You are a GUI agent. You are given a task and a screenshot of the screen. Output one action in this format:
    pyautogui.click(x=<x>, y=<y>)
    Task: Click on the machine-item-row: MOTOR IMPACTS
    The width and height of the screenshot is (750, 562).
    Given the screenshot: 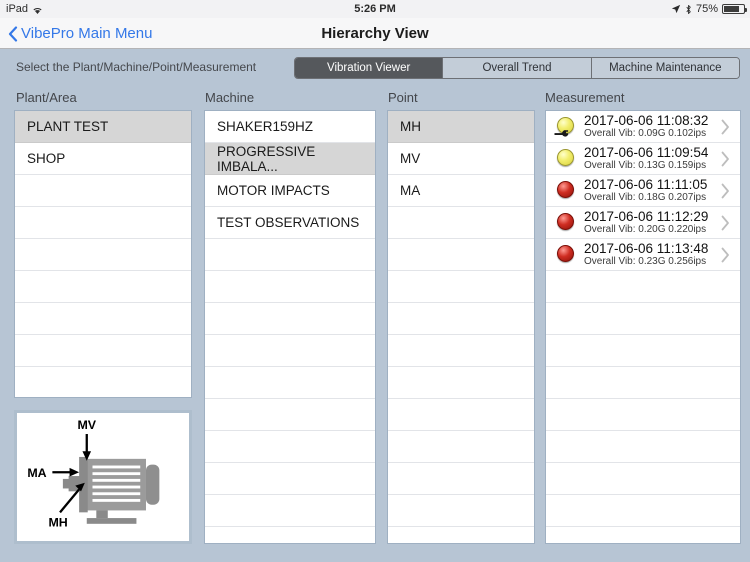 What is the action you would take?
    pyautogui.click(x=290, y=191)
    